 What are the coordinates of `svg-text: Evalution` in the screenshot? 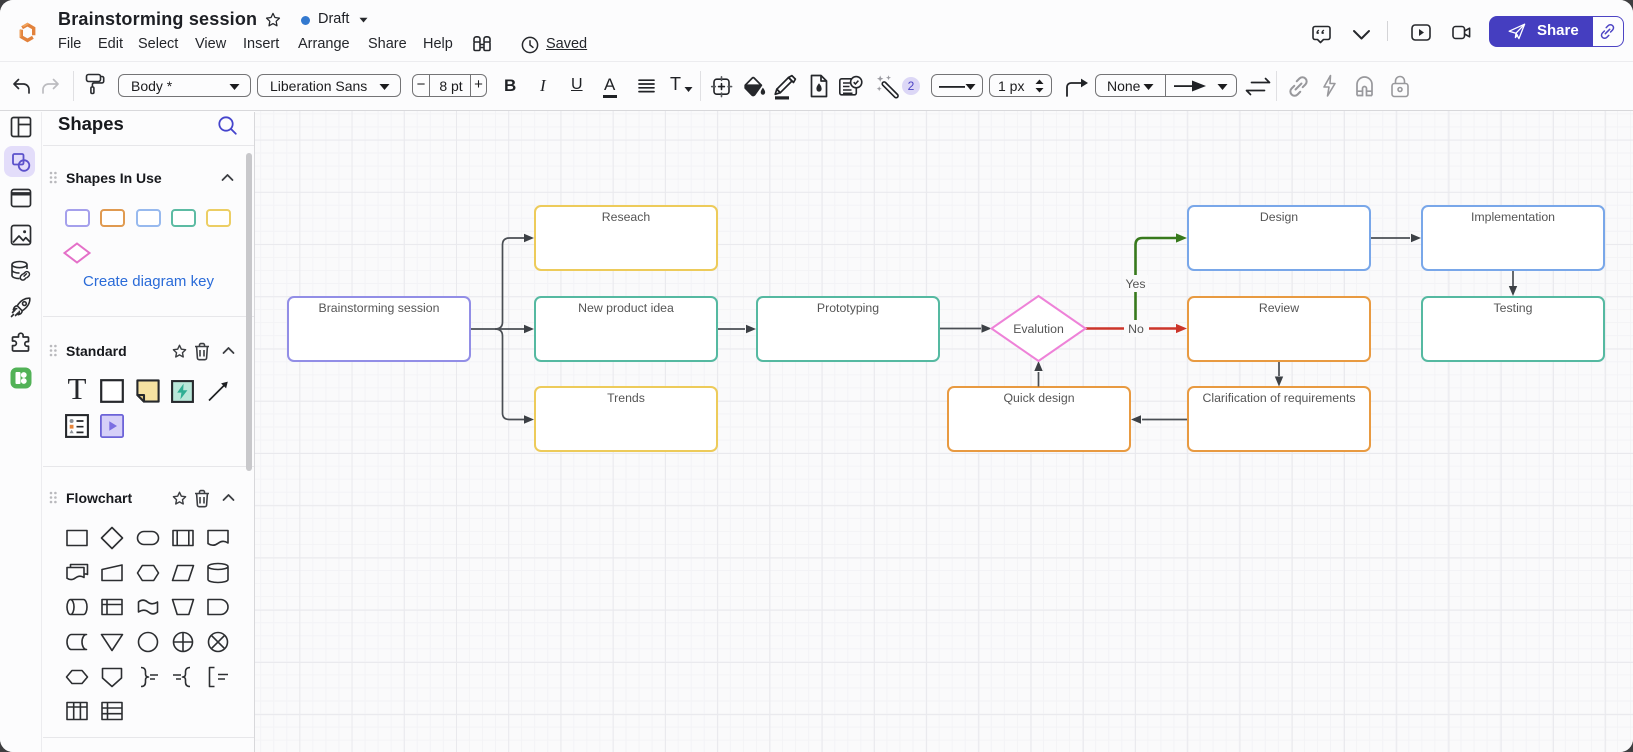 It's located at (1038, 329).